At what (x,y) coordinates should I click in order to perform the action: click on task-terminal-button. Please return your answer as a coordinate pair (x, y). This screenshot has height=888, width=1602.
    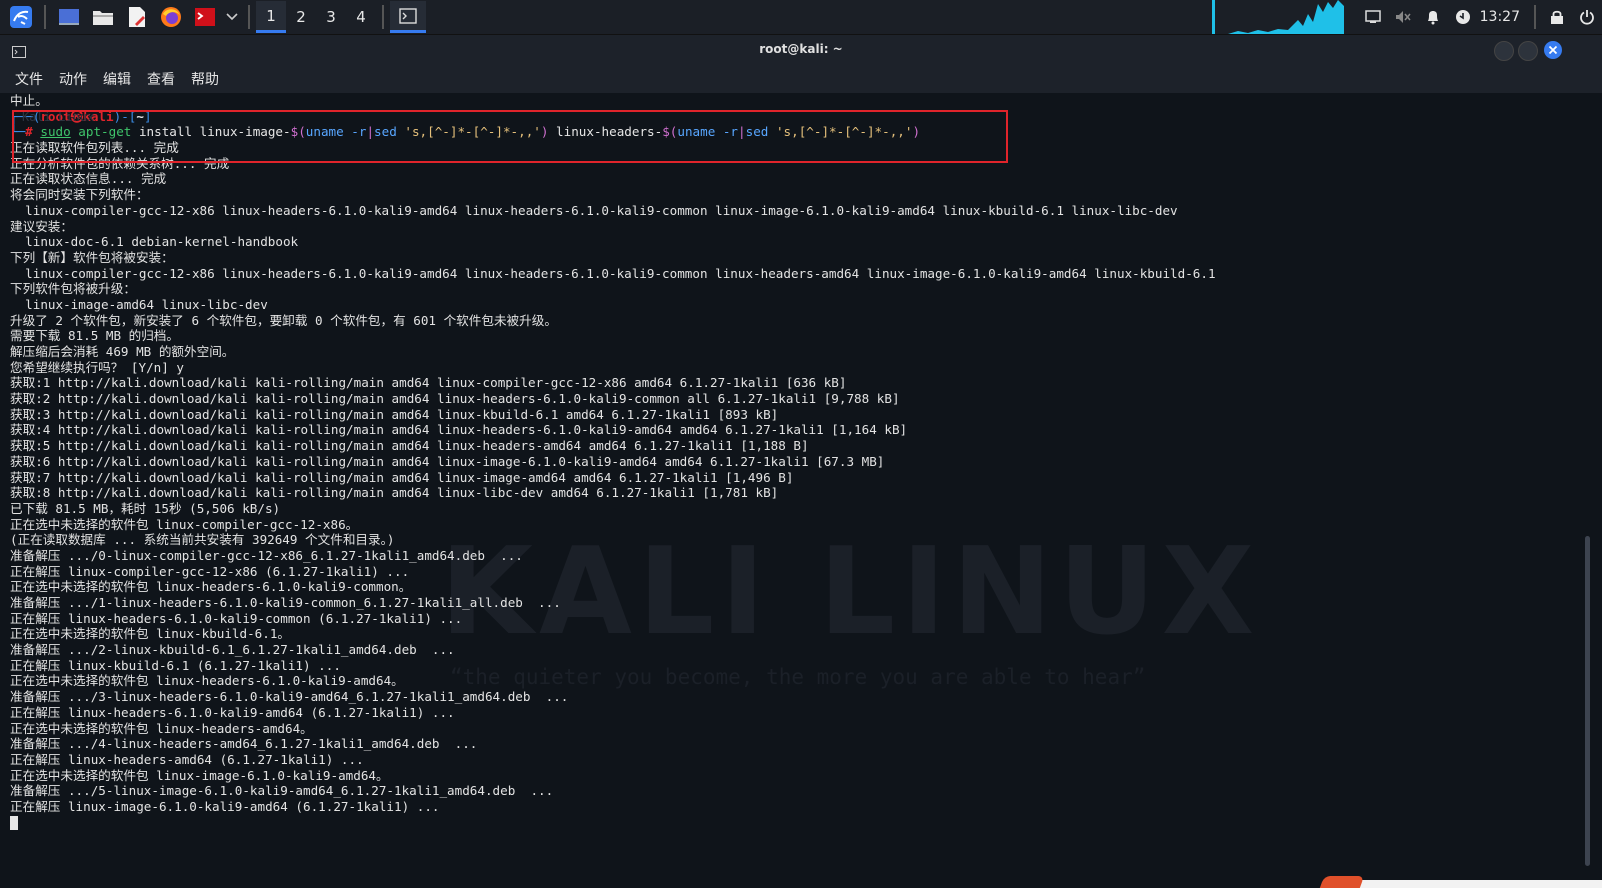
    Looking at the image, I should click on (408, 17).